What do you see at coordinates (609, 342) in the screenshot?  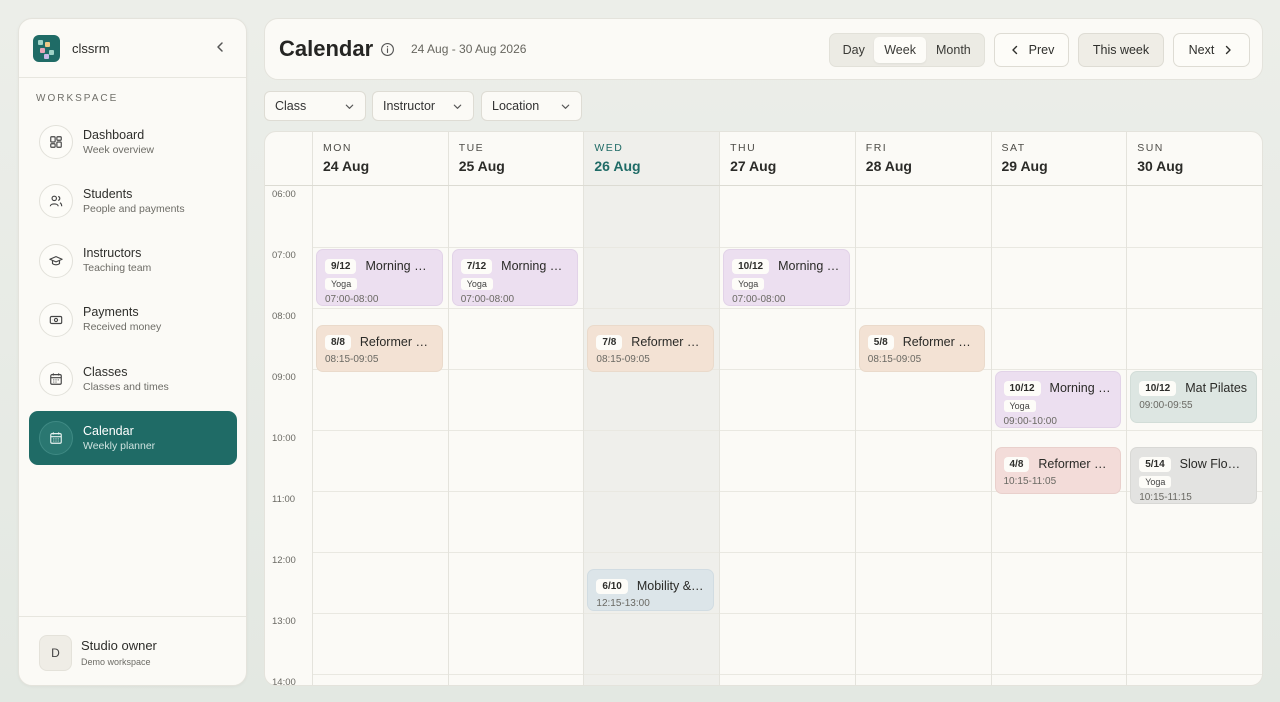 I see `attendance-badge: 7/8` at bounding box center [609, 342].